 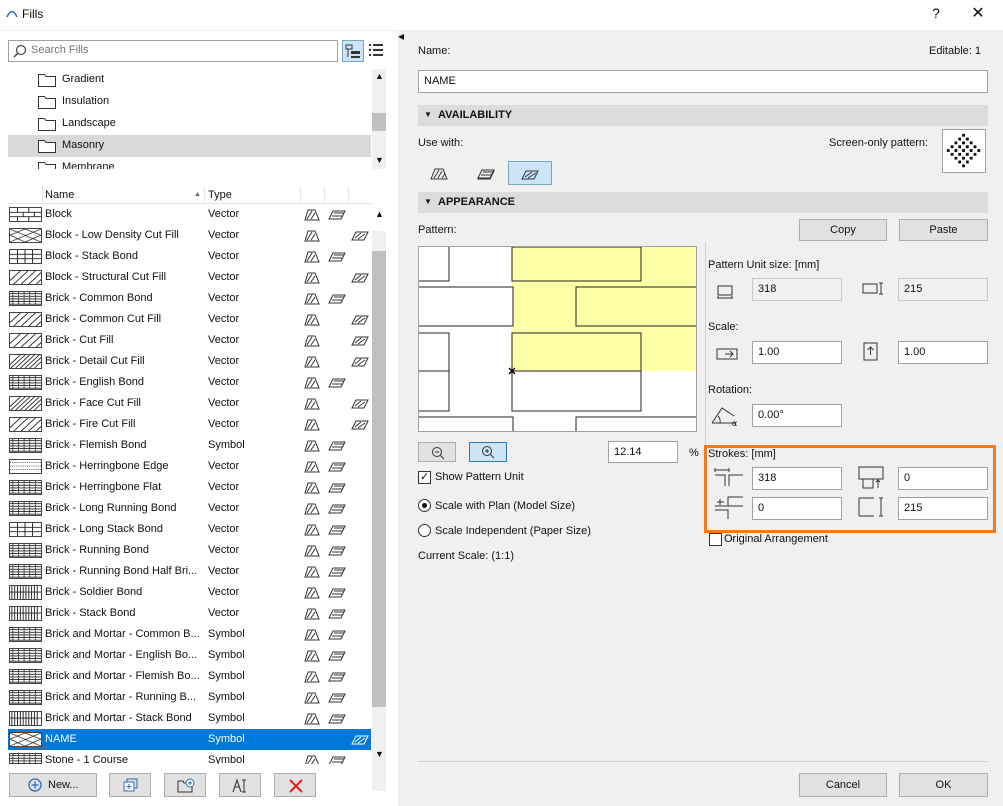 I want to click on duplicate-button, so click(x=130, y=785).